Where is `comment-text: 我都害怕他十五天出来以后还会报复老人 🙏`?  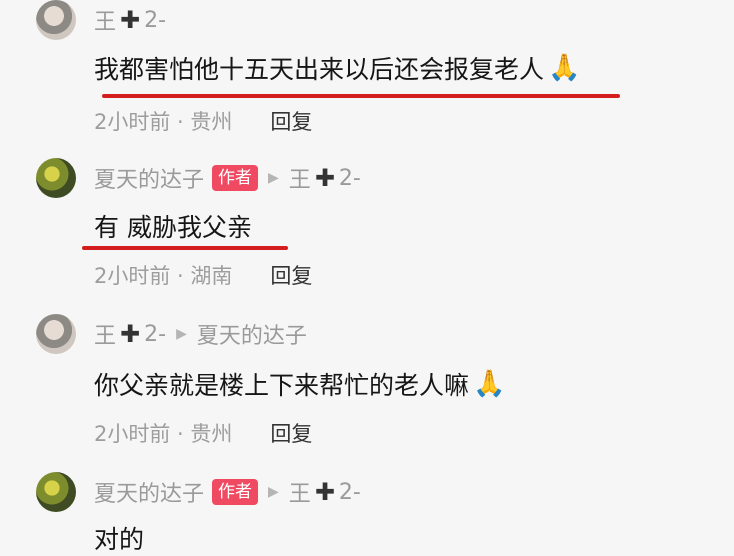
comment-text: 我都害怕他十五天出来以后还会报复老人 🙏 is located at coordinates (337, 68).